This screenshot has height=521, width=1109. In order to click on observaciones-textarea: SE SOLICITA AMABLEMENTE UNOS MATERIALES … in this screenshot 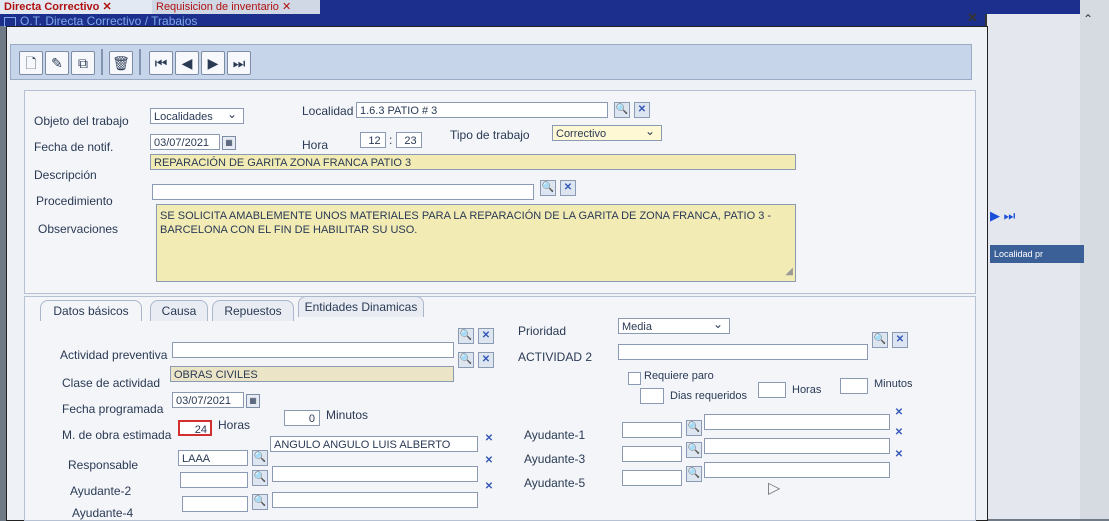, I will do `click(476, 243)`.